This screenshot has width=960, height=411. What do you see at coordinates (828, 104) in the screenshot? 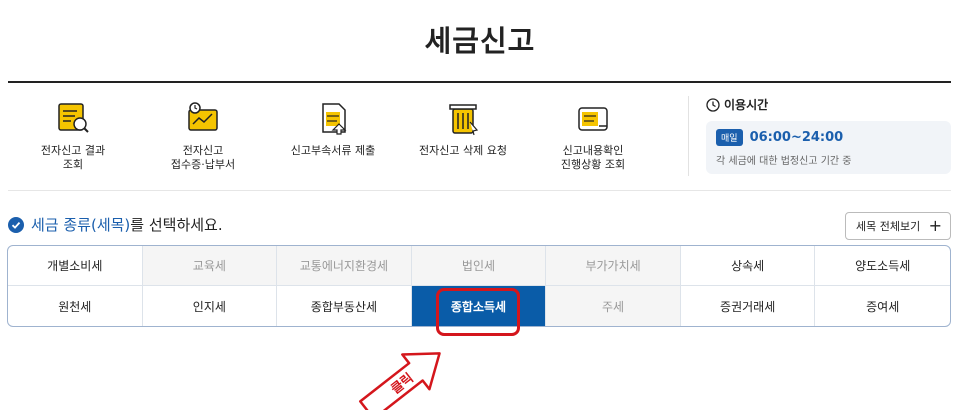
I see `service-hours-header: 이용시간` at bounding box center [828, 104].